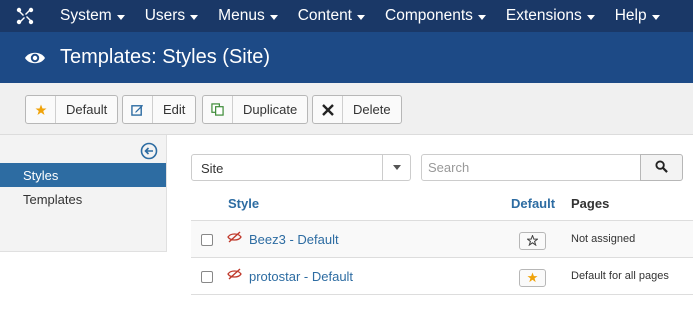  What do you see at coordinates (53, 199) in the screenshot?
I see `sidebar-item-label: Templates` at bounding box center [53, 199].